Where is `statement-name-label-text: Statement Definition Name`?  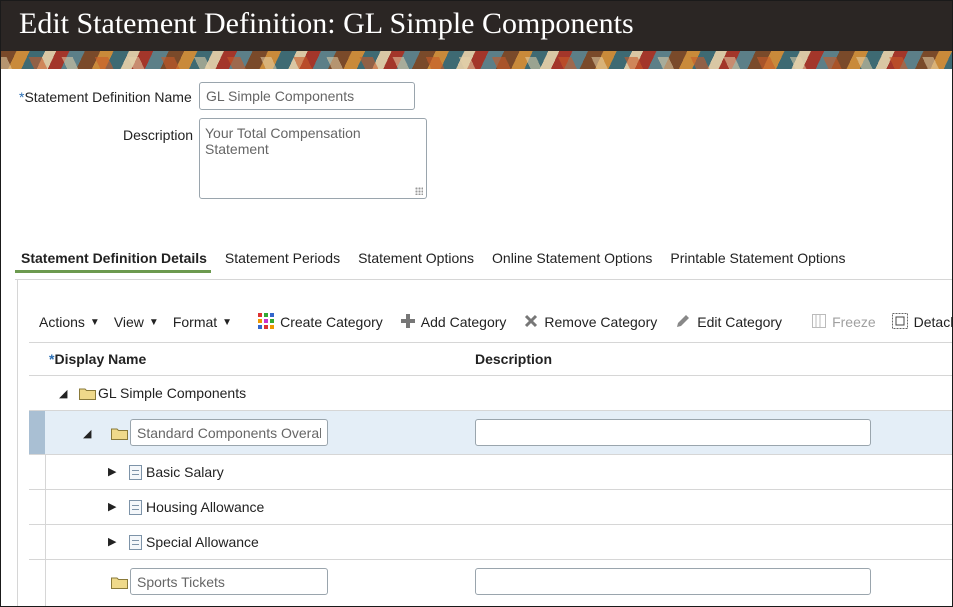
statement-name-label-text: Statement Definition Name is located at coordinates (108, 97).